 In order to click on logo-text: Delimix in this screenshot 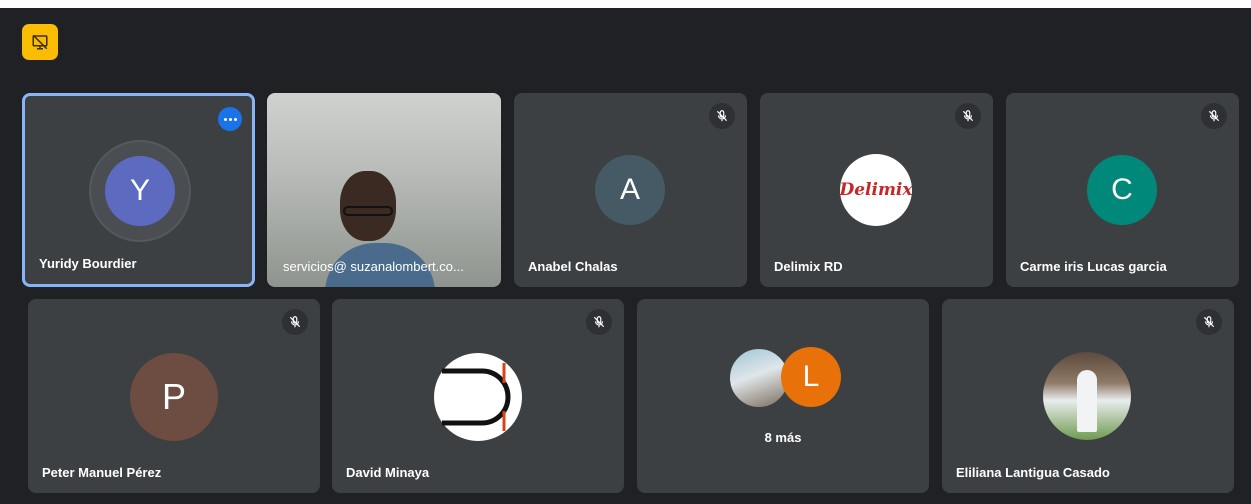, I will do `click(876, 190)`.